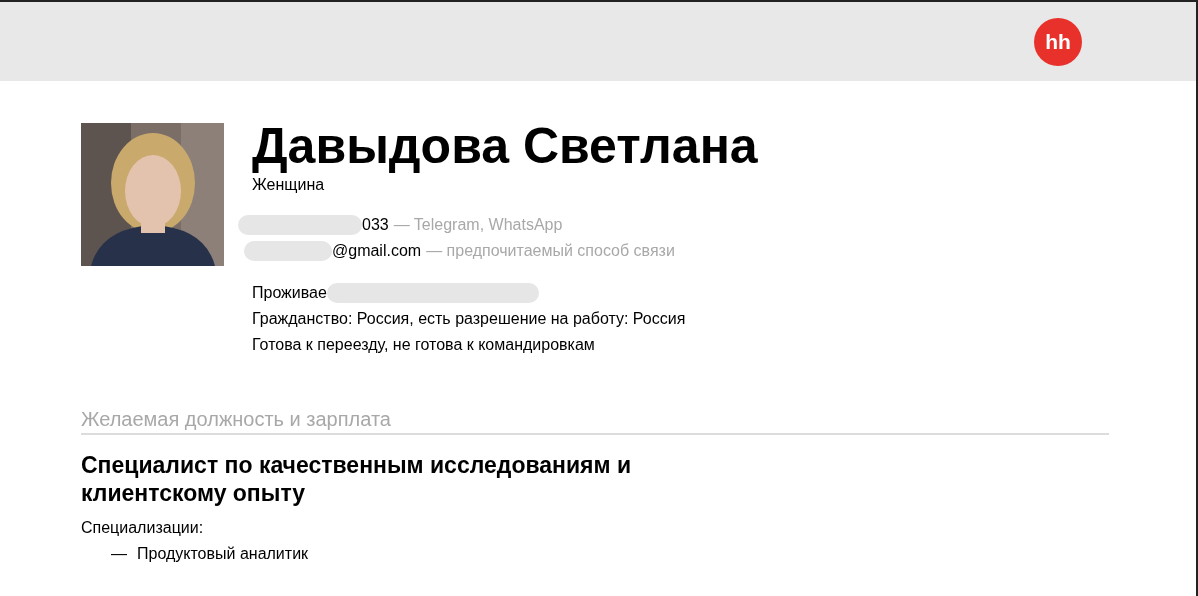  I want to click on specialization-item: Продуктовый аналитик, so click(223, 554).